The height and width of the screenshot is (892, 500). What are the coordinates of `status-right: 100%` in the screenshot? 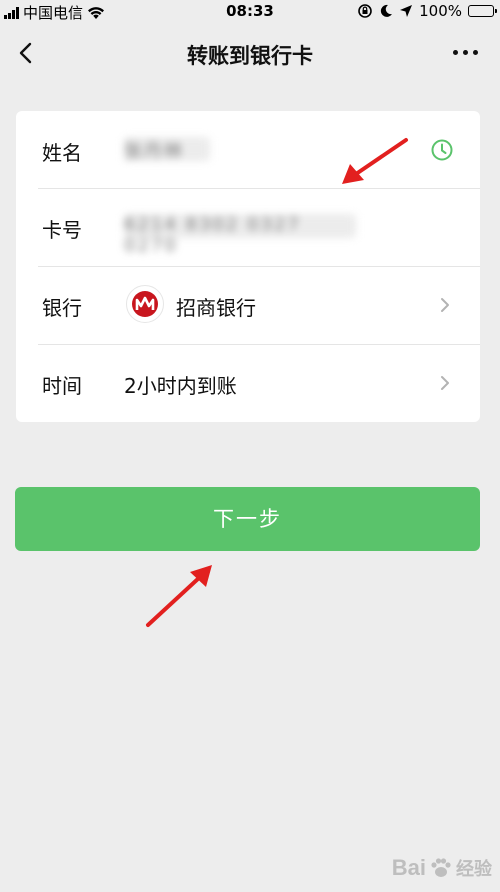 It's located at (427, 11).